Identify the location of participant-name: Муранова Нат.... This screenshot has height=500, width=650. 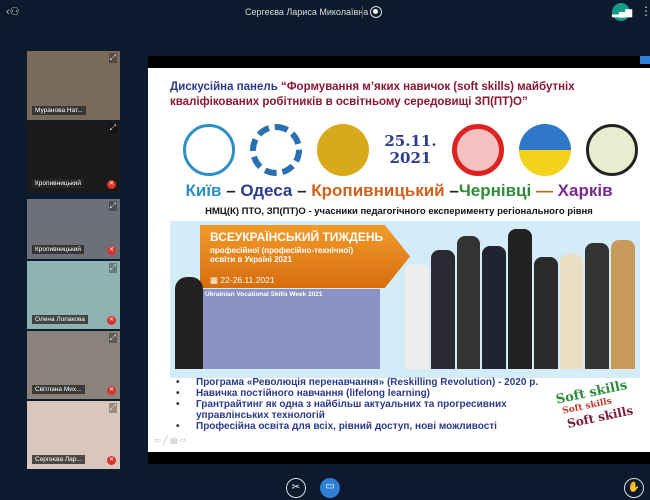
(59, 110).